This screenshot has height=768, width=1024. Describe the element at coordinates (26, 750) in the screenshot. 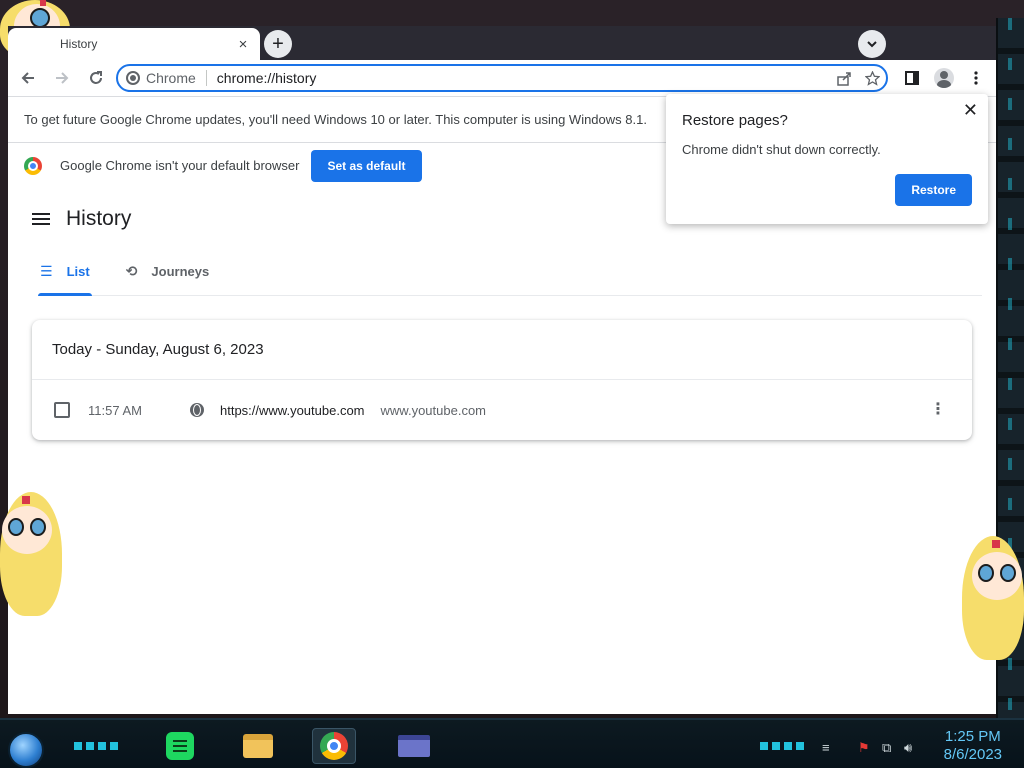

I see `start-button` at that location.